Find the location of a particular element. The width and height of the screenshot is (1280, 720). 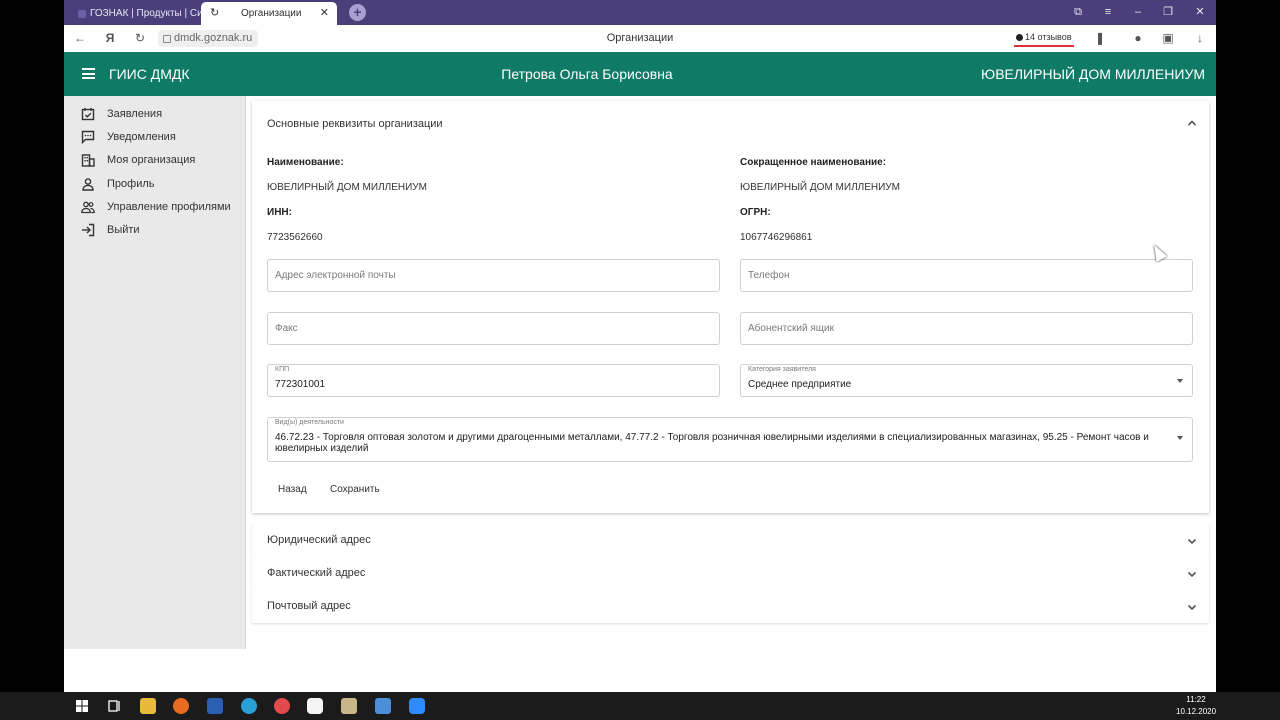

actual-address-section: Фактический адрес is located at coordinates (730, 573).